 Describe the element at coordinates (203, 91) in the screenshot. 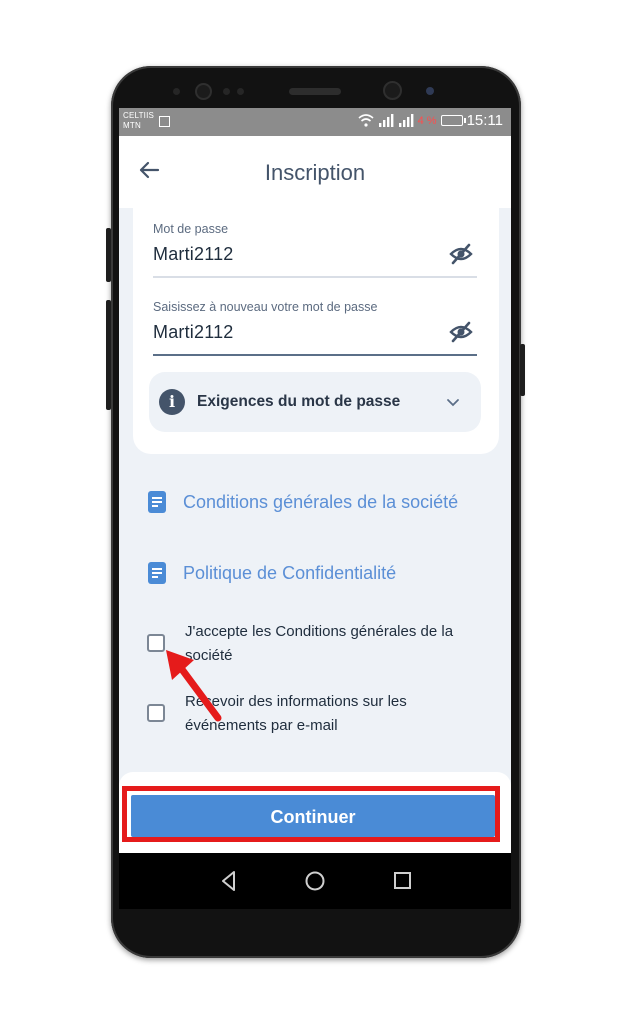

I see `front-camera` at that location.